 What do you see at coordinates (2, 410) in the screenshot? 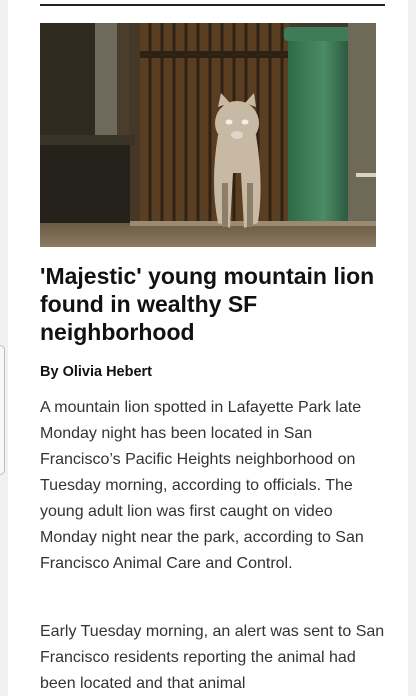
I see `side-edge-tab` at bounding box center [2, 410].